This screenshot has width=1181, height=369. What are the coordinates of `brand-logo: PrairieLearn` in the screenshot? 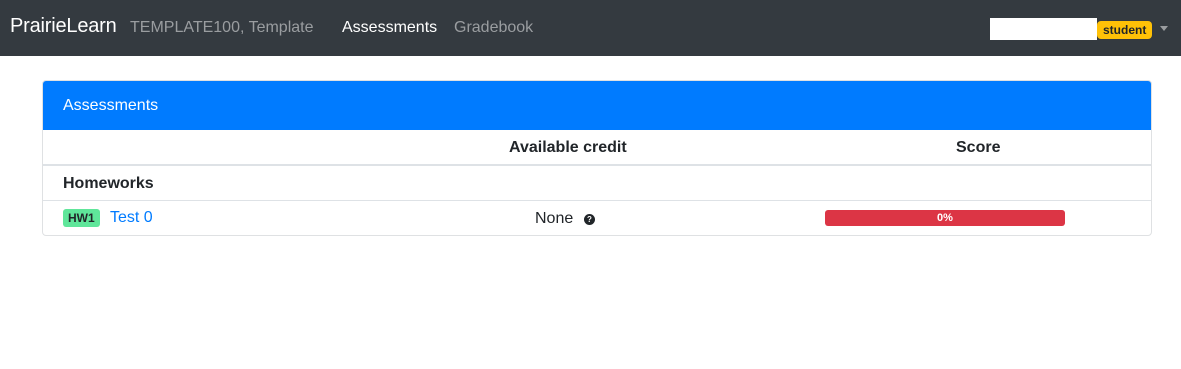 It's located at (63, 26).